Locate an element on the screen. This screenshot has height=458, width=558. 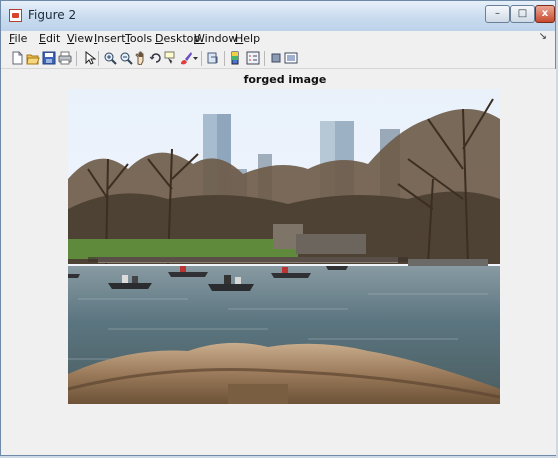
insert-colorbar-icon is located at coordinates (236, 58).